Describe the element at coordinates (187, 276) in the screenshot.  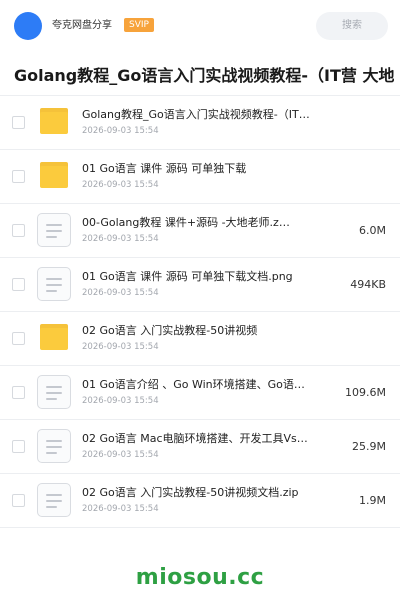
I see `file-name: 01 Go语言 课件 源码 可单独下载文档.png` at that location.